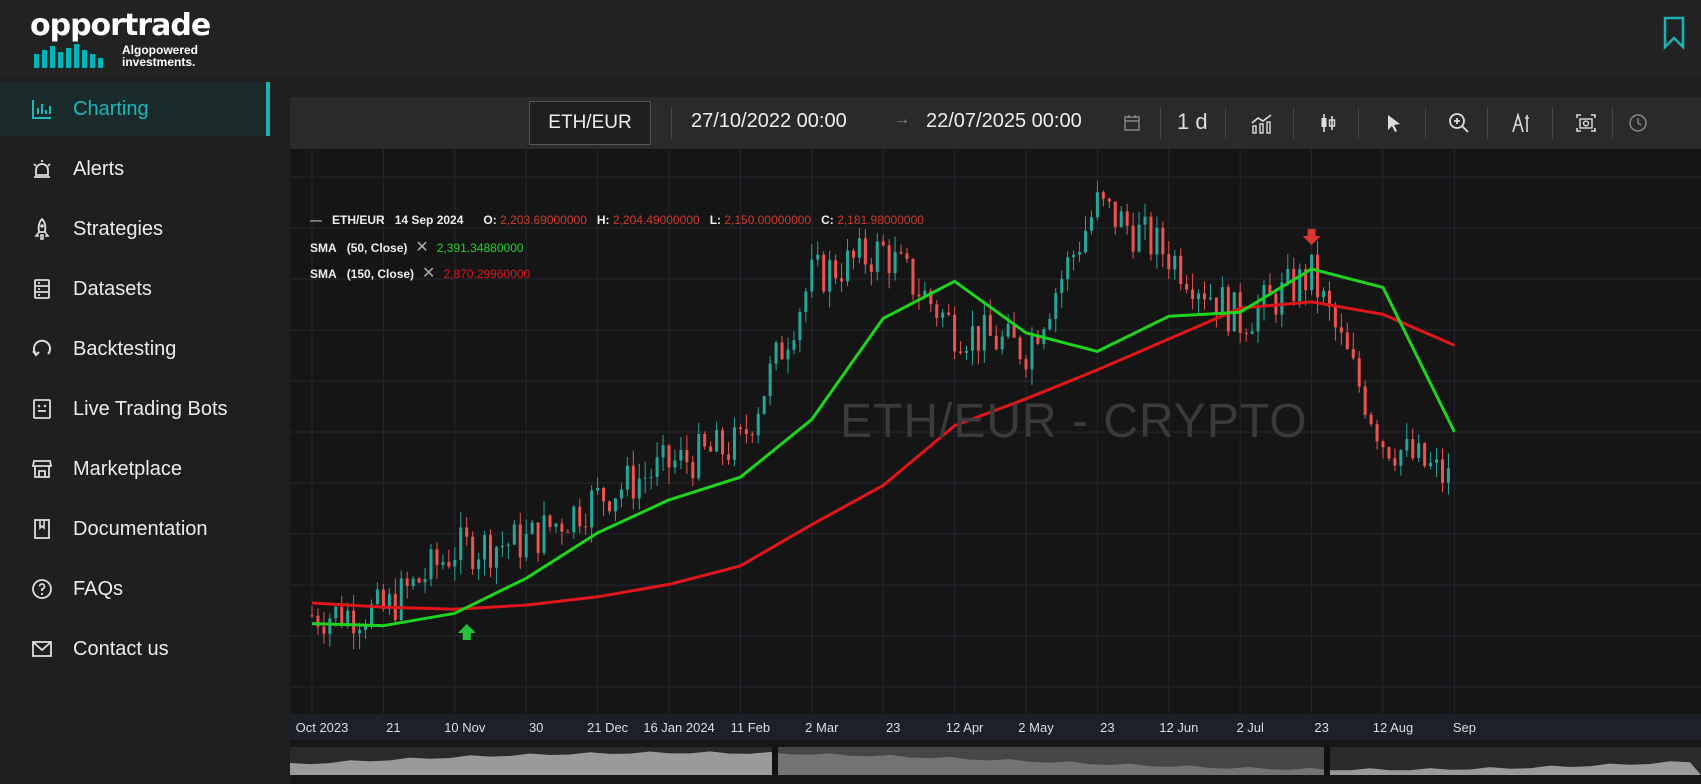 This screenshot has width=1701, height=784. Describe the element at coordinates (487, 274) in the screenshot. I see `sma-150-value: 2,870.29960000` at that location.